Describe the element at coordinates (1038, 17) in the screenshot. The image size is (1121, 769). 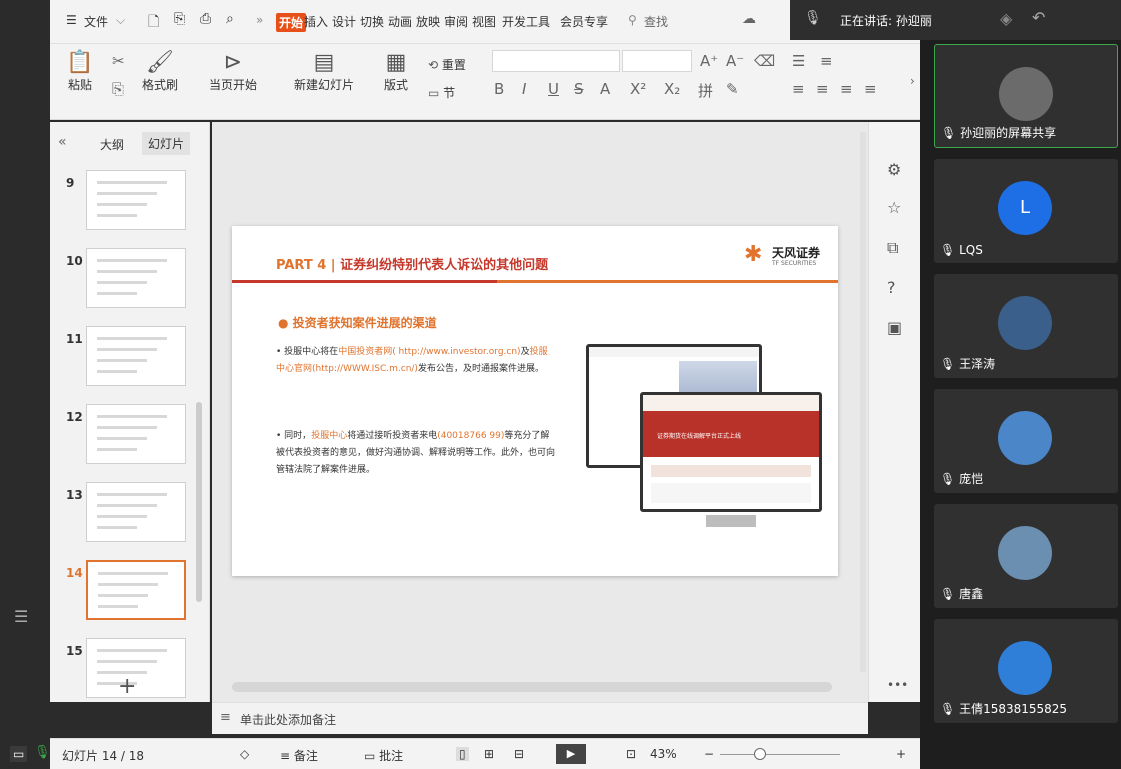
I see `undo-icon: ↶` at that location.